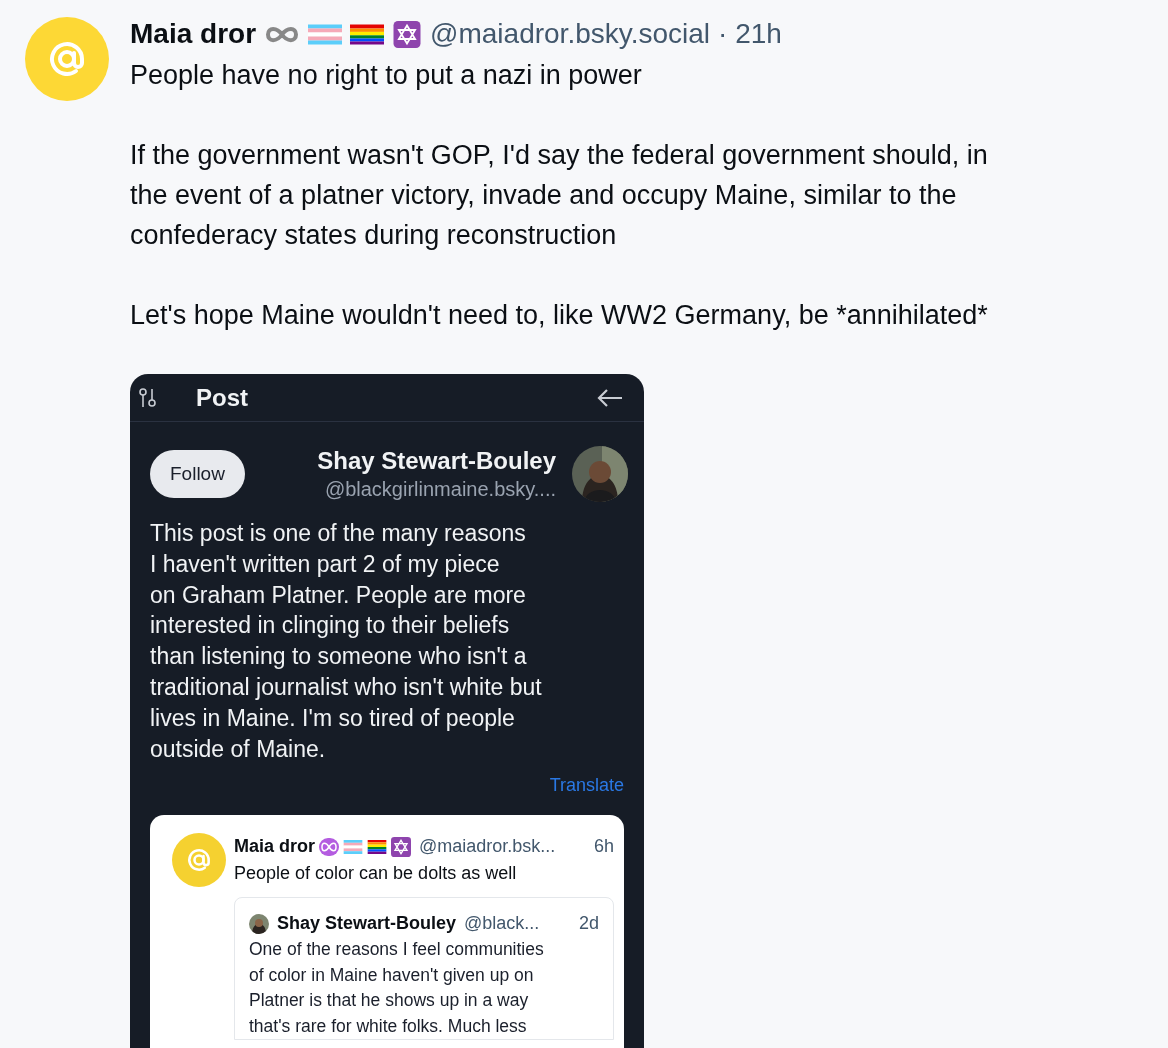 Image resolution: width=1168 pixels, height=1048 pixels. Describe the element at coordinates (397, 988) in the screenshot. I see `post-text: One of the reasons I feel communities of color in Maine haven't given up on Platner is that he shows up in a way that's rare for white folks. Much less` at that location.